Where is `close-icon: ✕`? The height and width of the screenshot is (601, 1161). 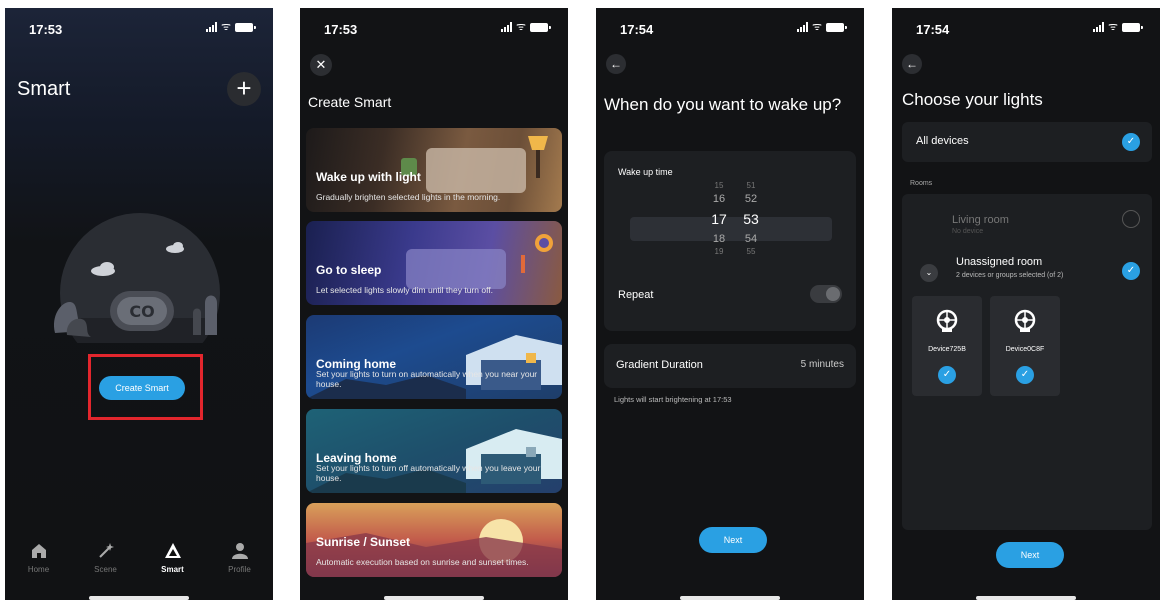
close-icon: ✕ is located at coordinates (321, 64).